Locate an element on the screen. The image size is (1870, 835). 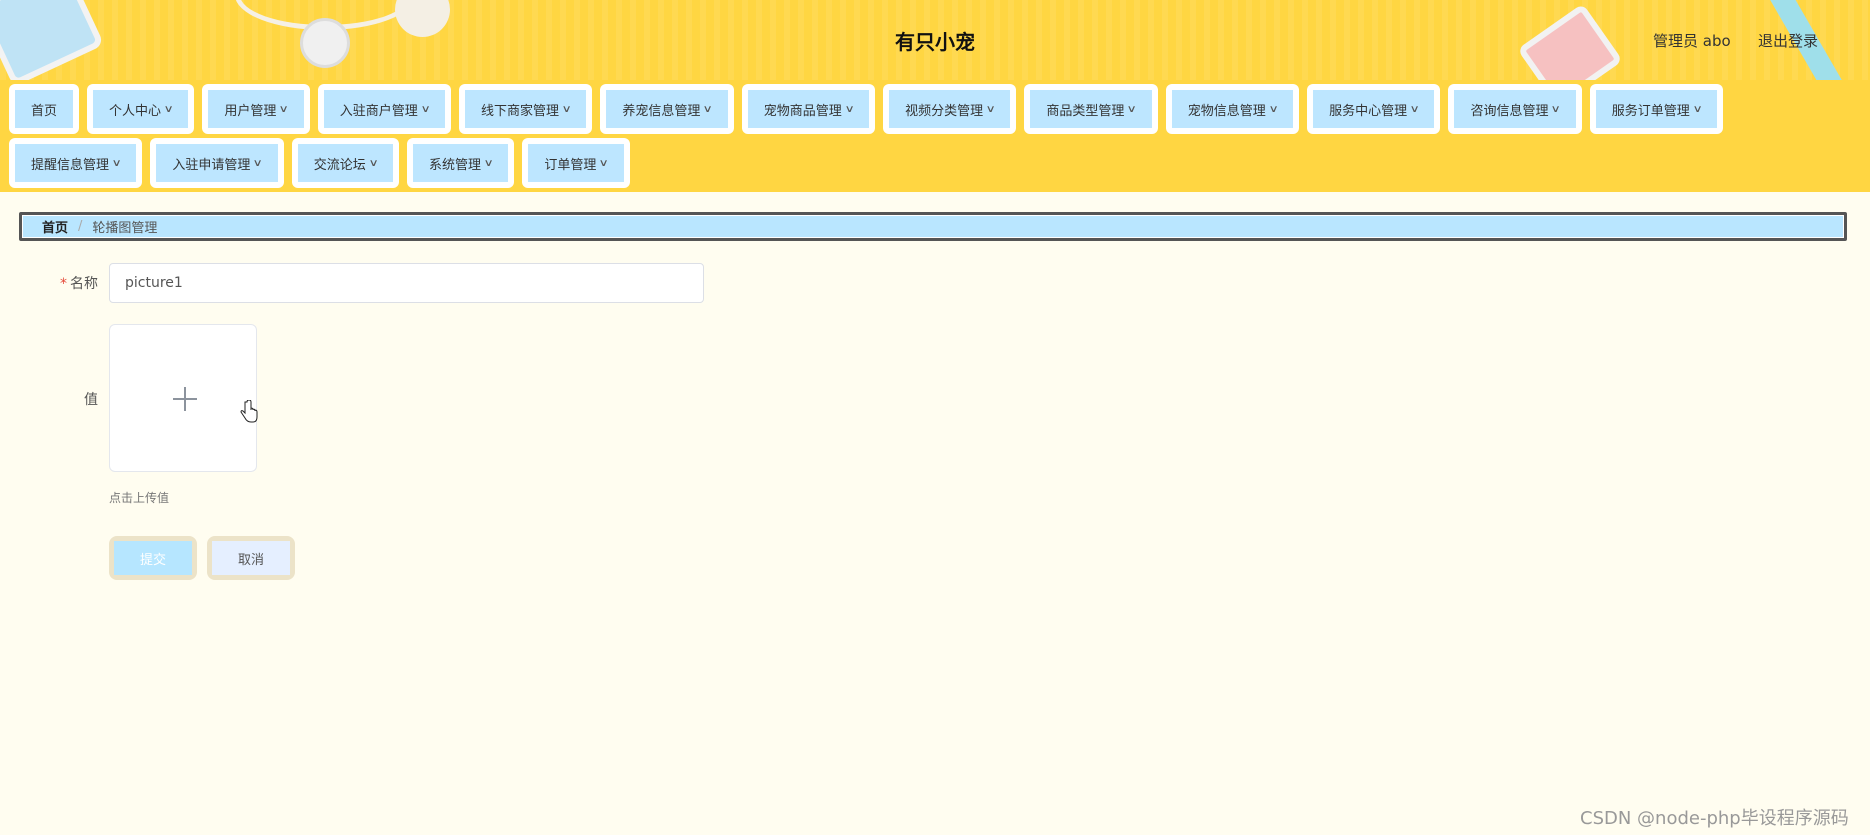
header: 有只小宠 管理员 abo 退出登录 is located at coordinates (935, 40).